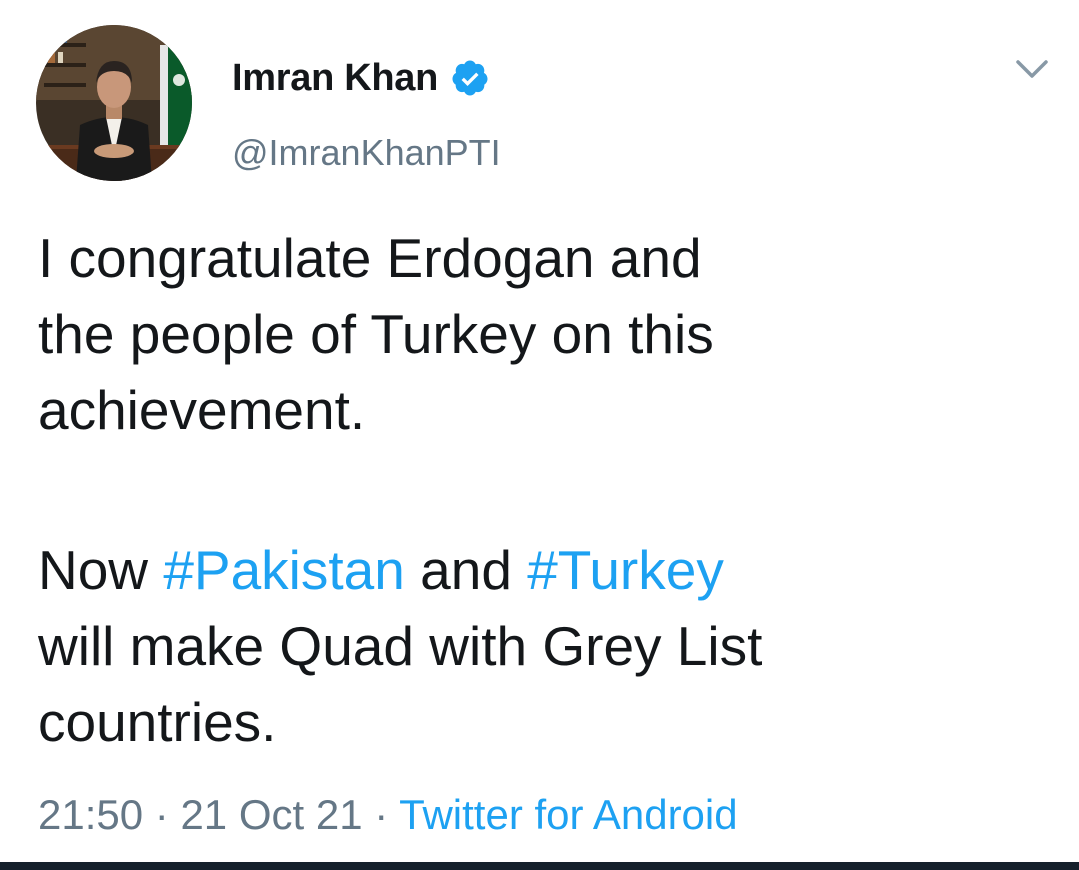 The width and height of the screenshot is (1079, 870). I want to click on tweet-text-fragment: and, so click(466, 570).